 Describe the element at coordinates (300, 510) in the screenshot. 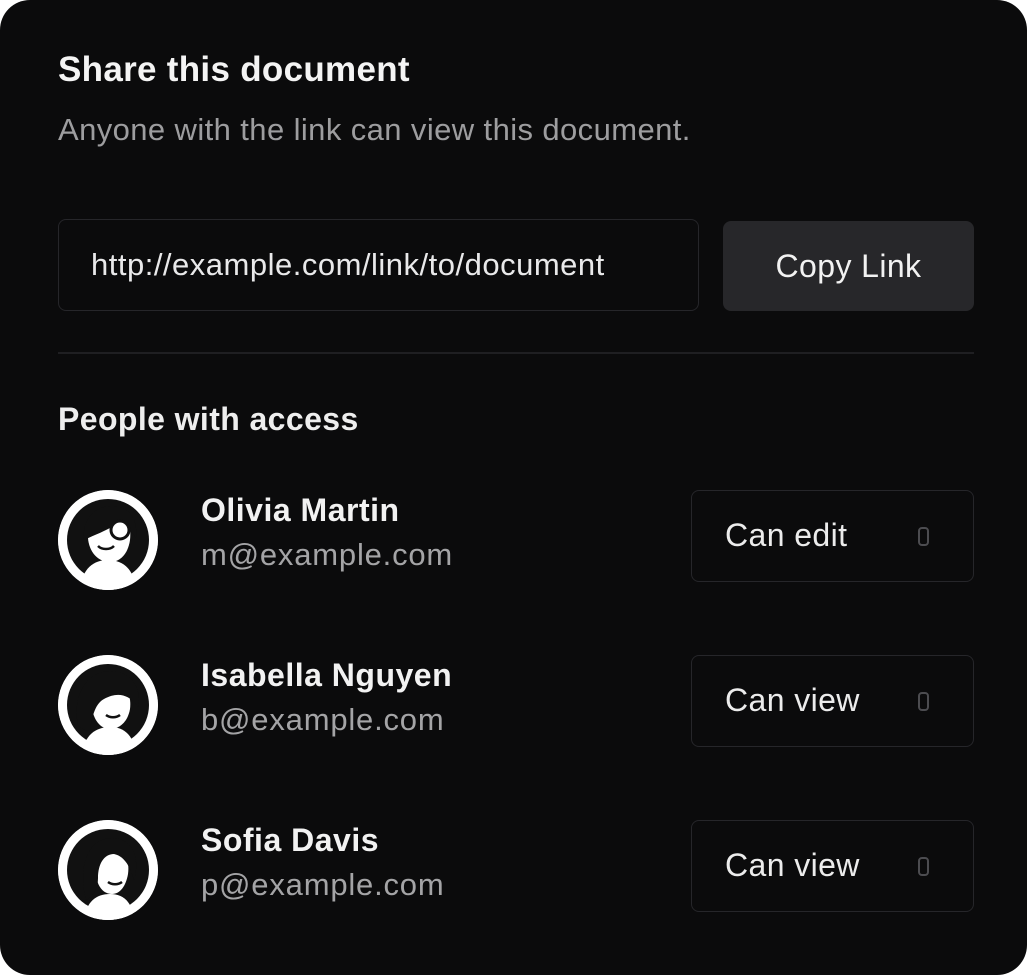

I see `person-name: Olivia Martin` at that location.